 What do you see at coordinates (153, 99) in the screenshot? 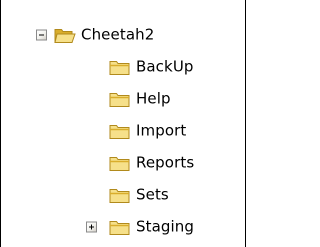
I see `tree-node-label: Help` at bounding box center [153, 99].